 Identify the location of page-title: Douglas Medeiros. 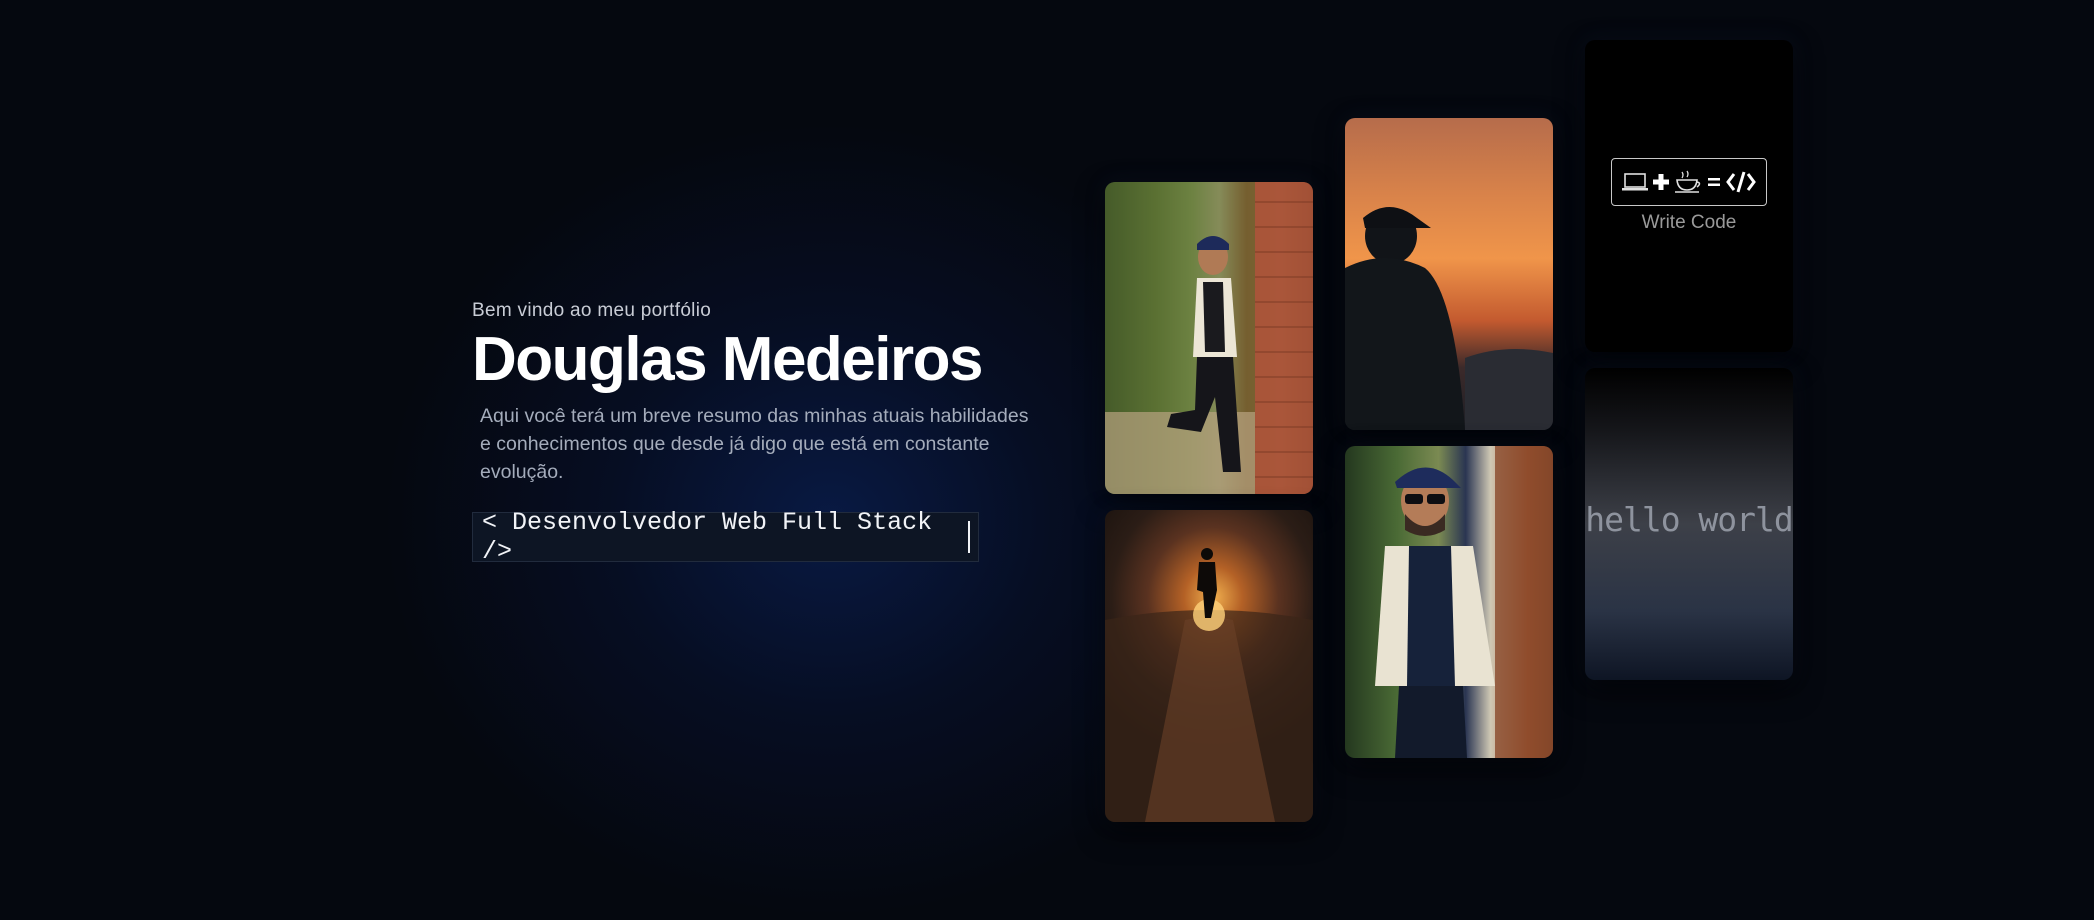
(728, 359).